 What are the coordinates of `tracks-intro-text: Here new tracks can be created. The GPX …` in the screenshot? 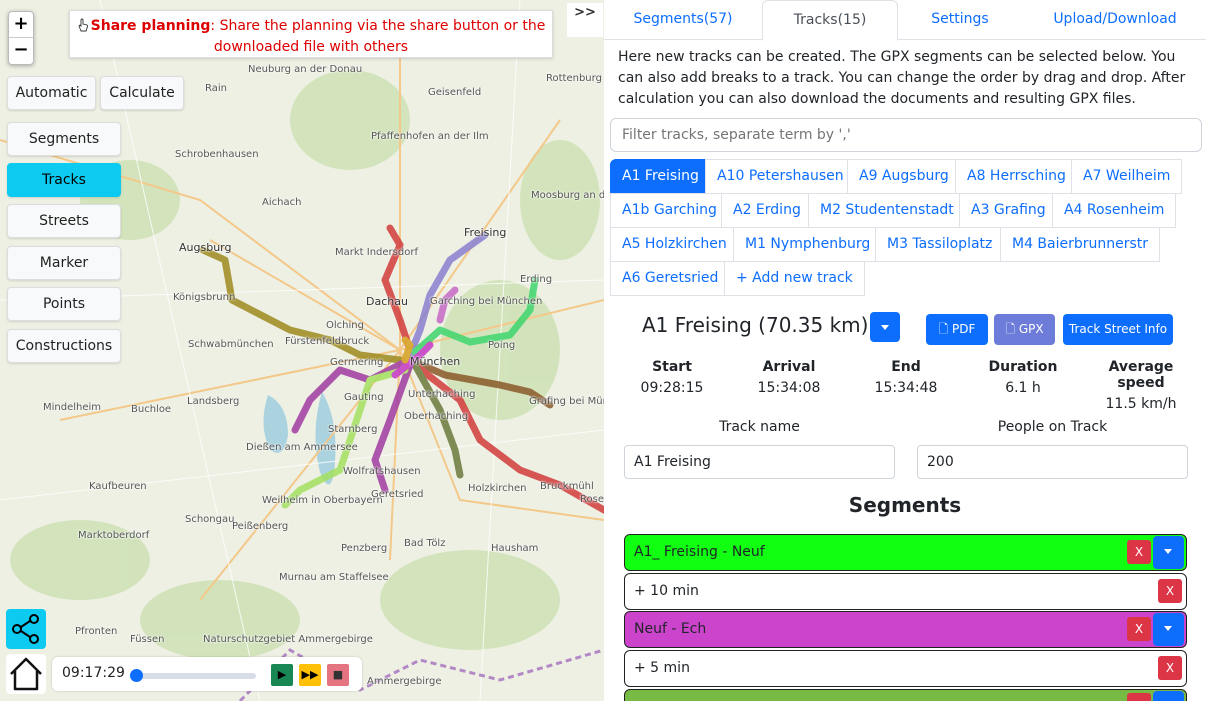 It's located at (902, 78).